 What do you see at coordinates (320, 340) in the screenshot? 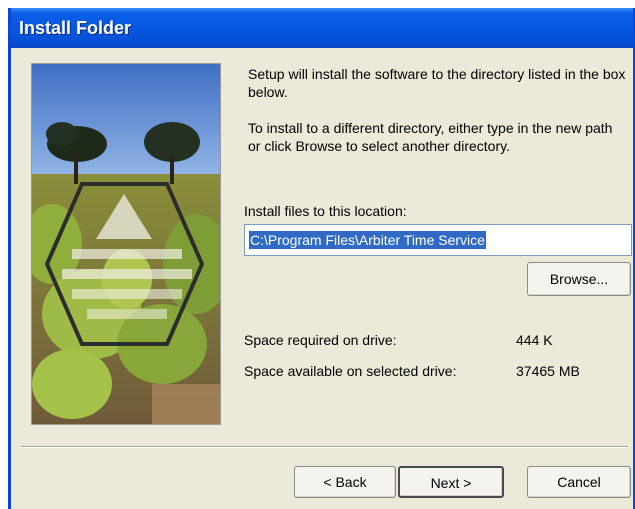
I see `space-required-label: Space required on drive:` at bounding box center [320, 340].